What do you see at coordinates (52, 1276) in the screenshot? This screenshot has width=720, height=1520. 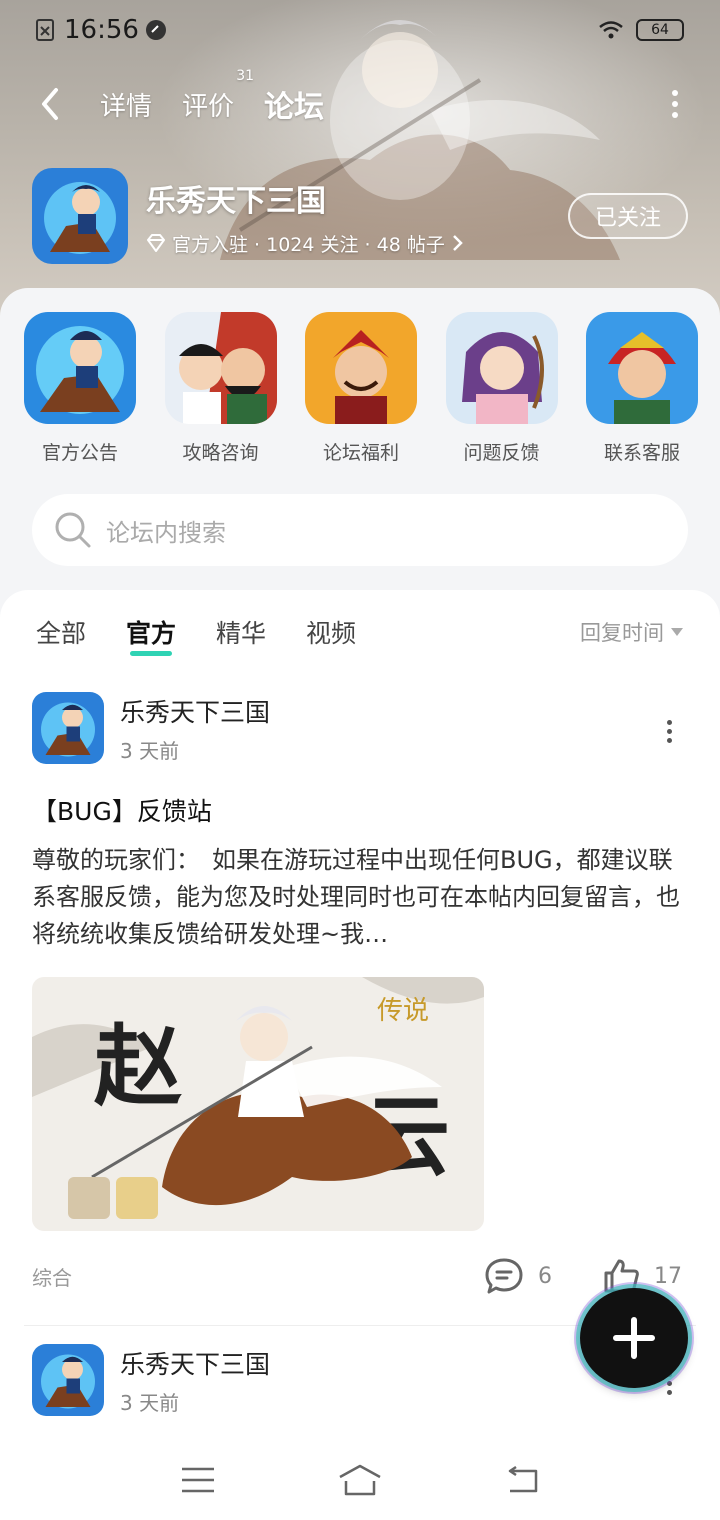 I see `post-category-tag: 综合` at bounding box center [52, 1276].